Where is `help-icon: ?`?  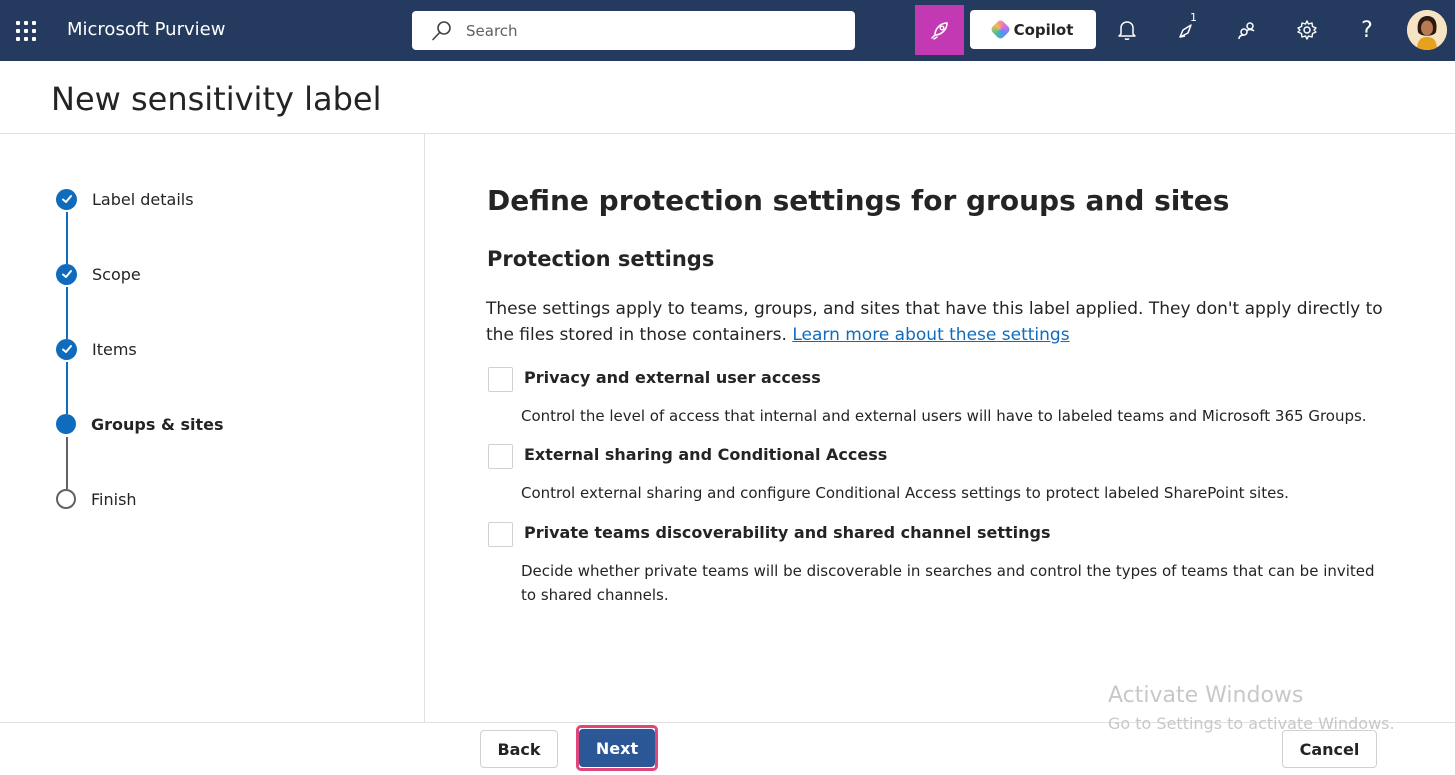
help-icon: ? is located at coordinates (1367, 30).